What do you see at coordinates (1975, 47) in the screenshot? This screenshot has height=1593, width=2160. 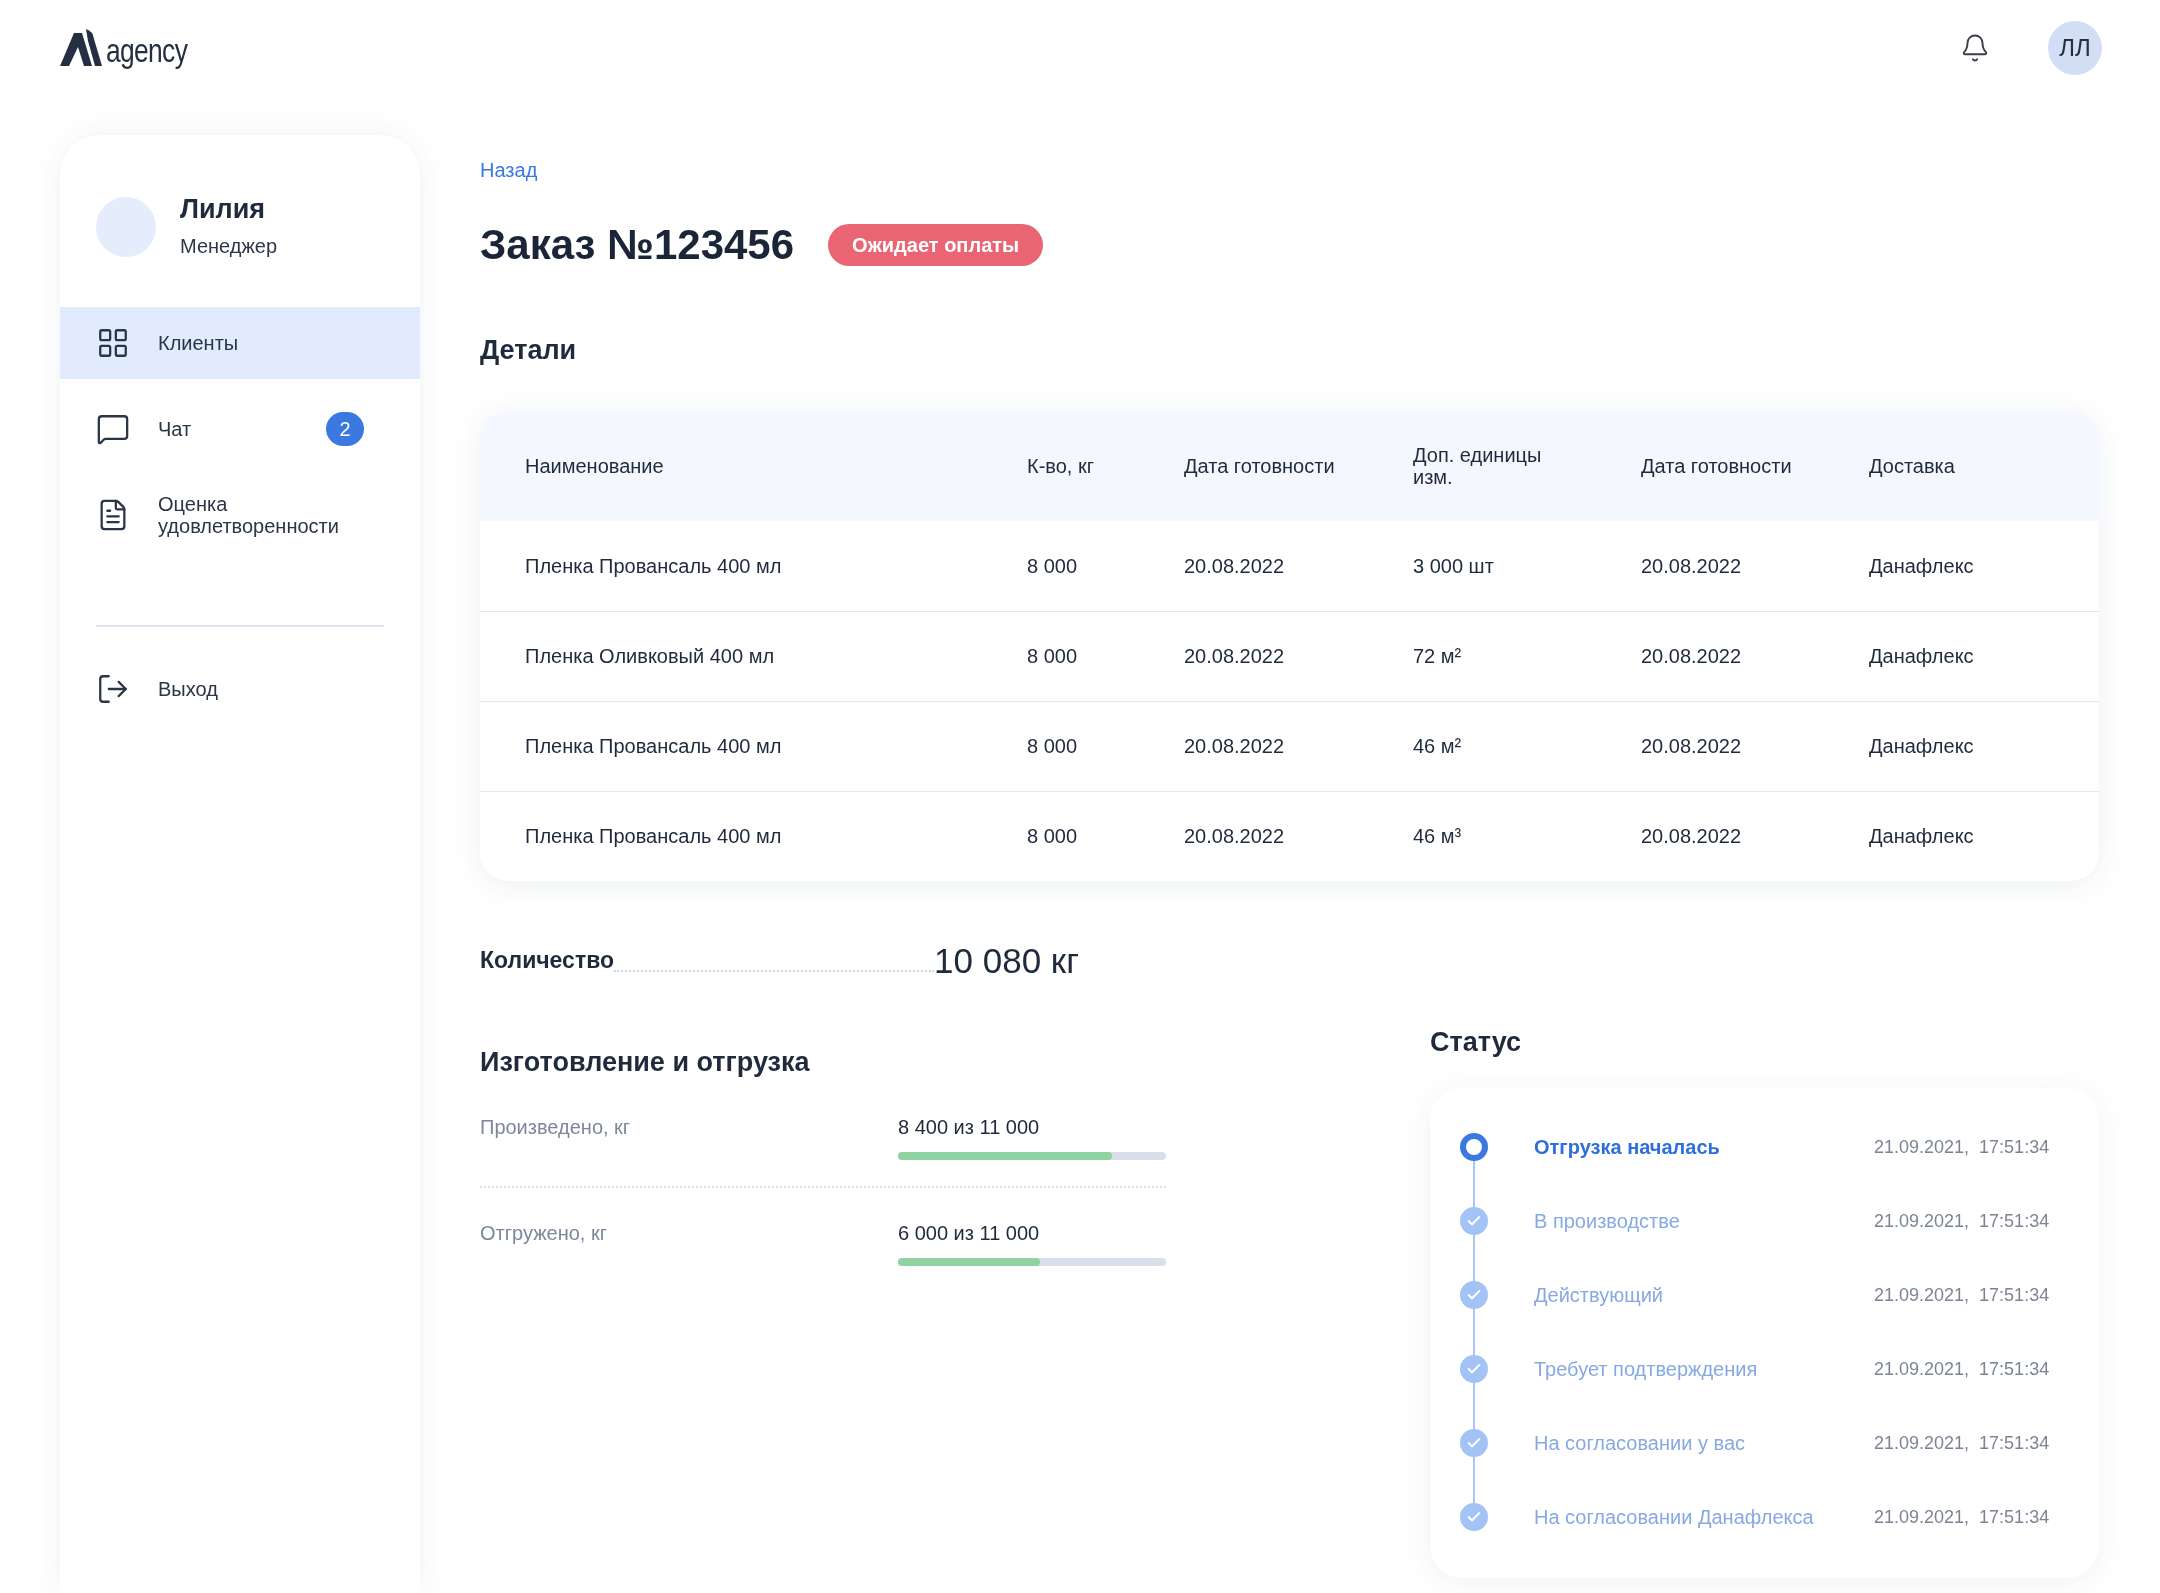 I see `notification-bell-icon` at bounding box center [1975, 47].